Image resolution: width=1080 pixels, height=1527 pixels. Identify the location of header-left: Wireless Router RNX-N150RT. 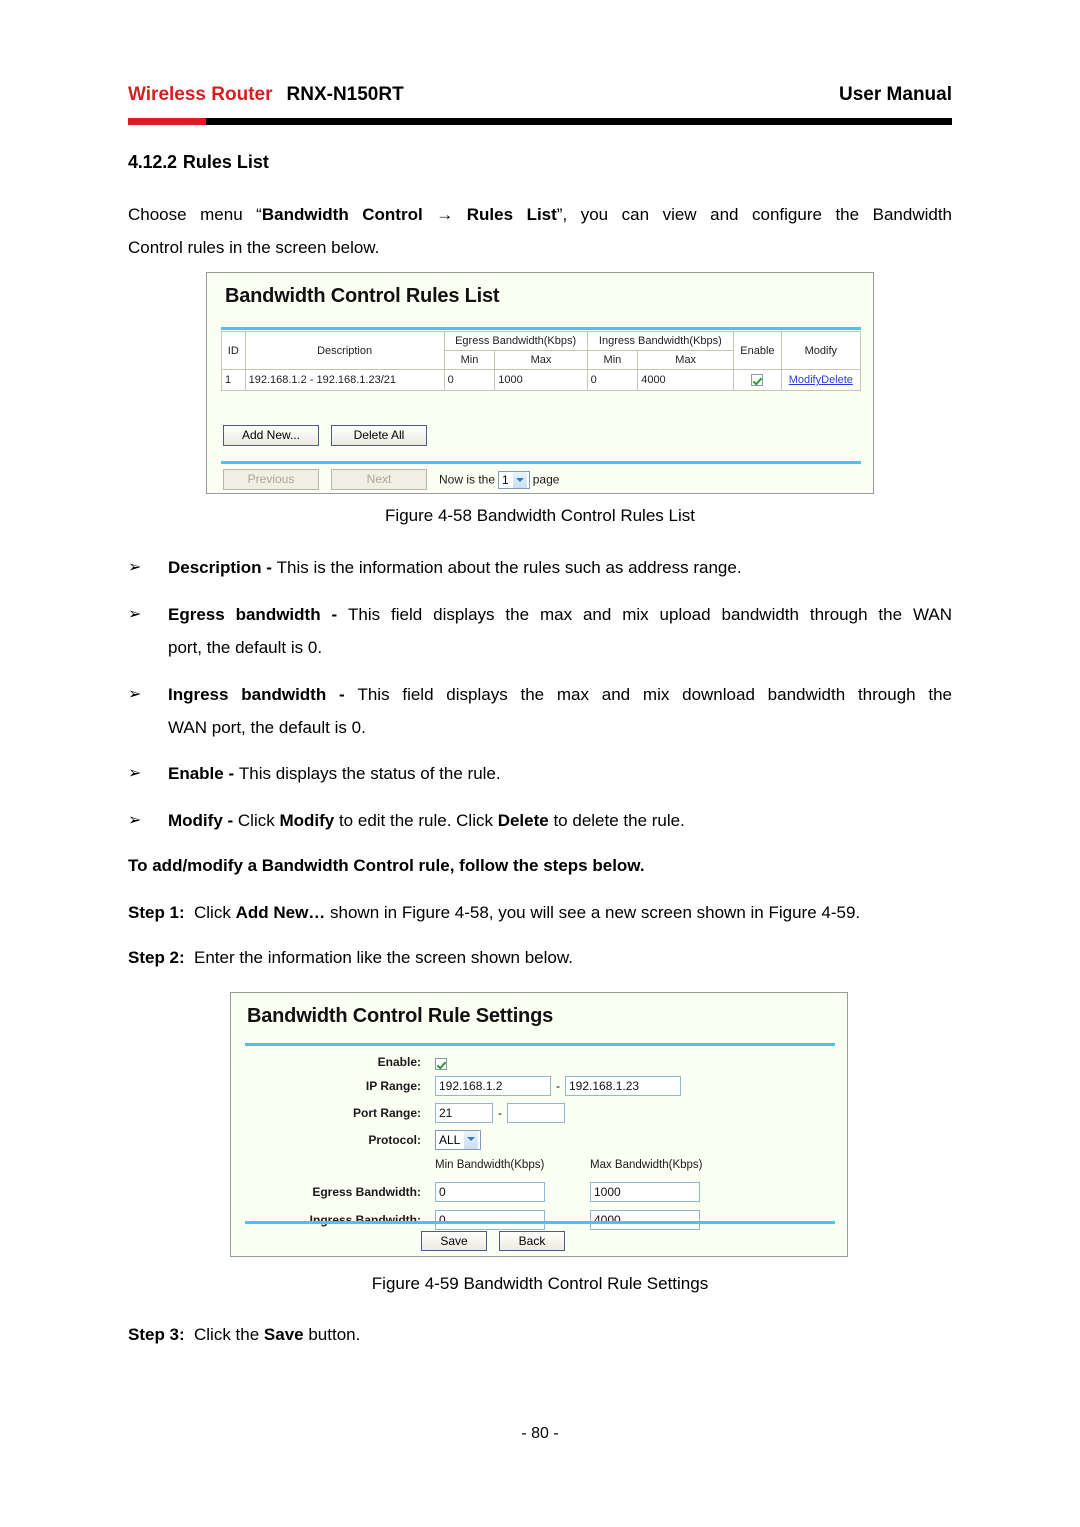
(266, 95).